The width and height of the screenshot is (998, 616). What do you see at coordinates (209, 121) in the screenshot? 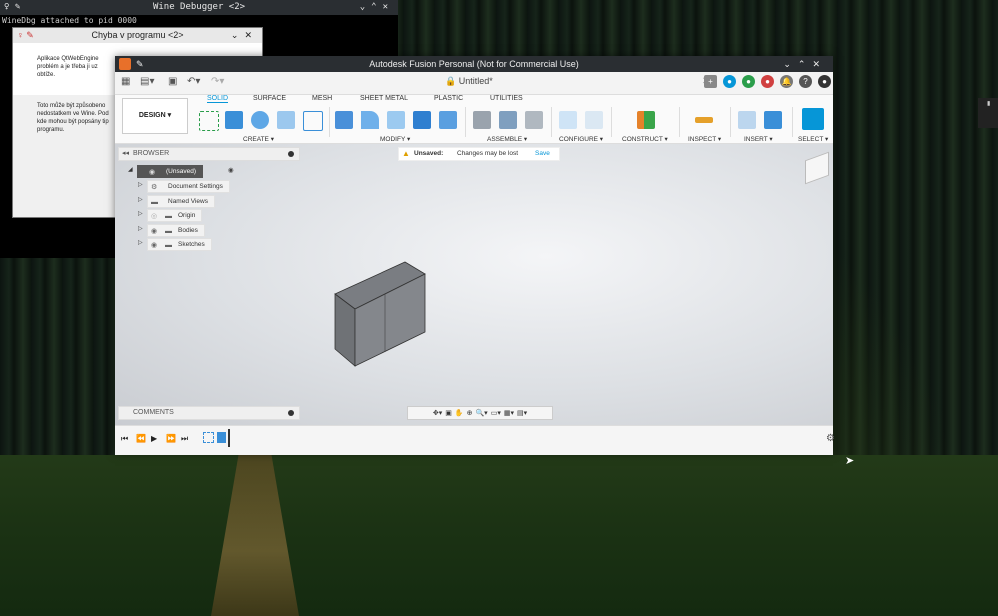
I see `create-sketch-icon` at bounding box center [209, 121].